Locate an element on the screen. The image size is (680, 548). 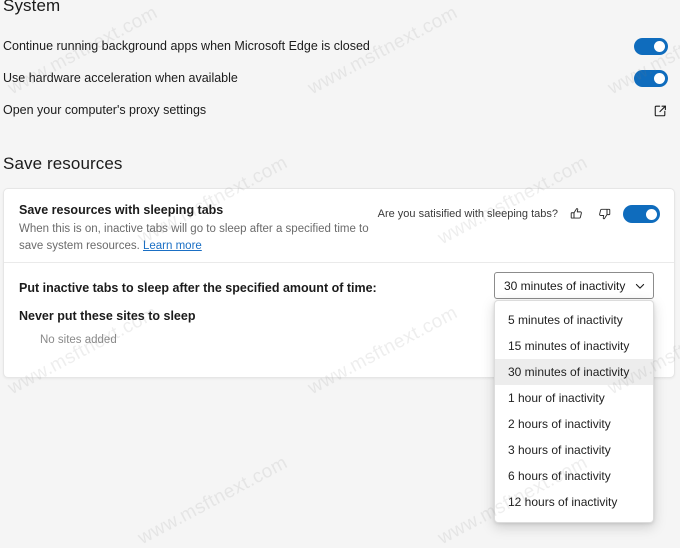
inactive-timer-select: 30 minutes of inactivity is located at coordinates (574, 285).